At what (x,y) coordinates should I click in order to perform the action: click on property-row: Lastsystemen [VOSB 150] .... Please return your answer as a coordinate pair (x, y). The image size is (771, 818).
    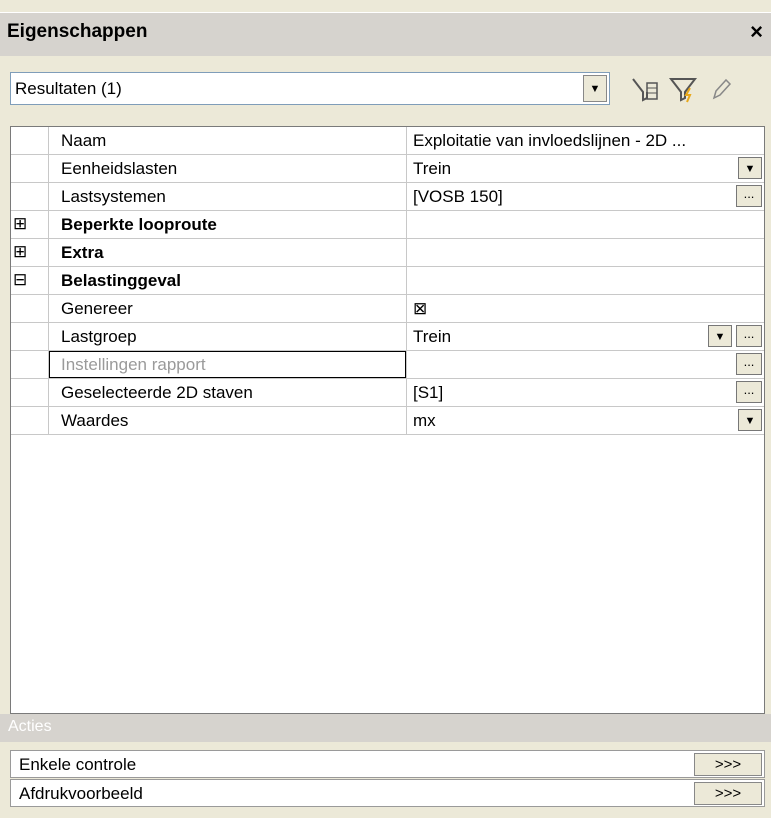
    Looking at the image, I should click on (387, 197).